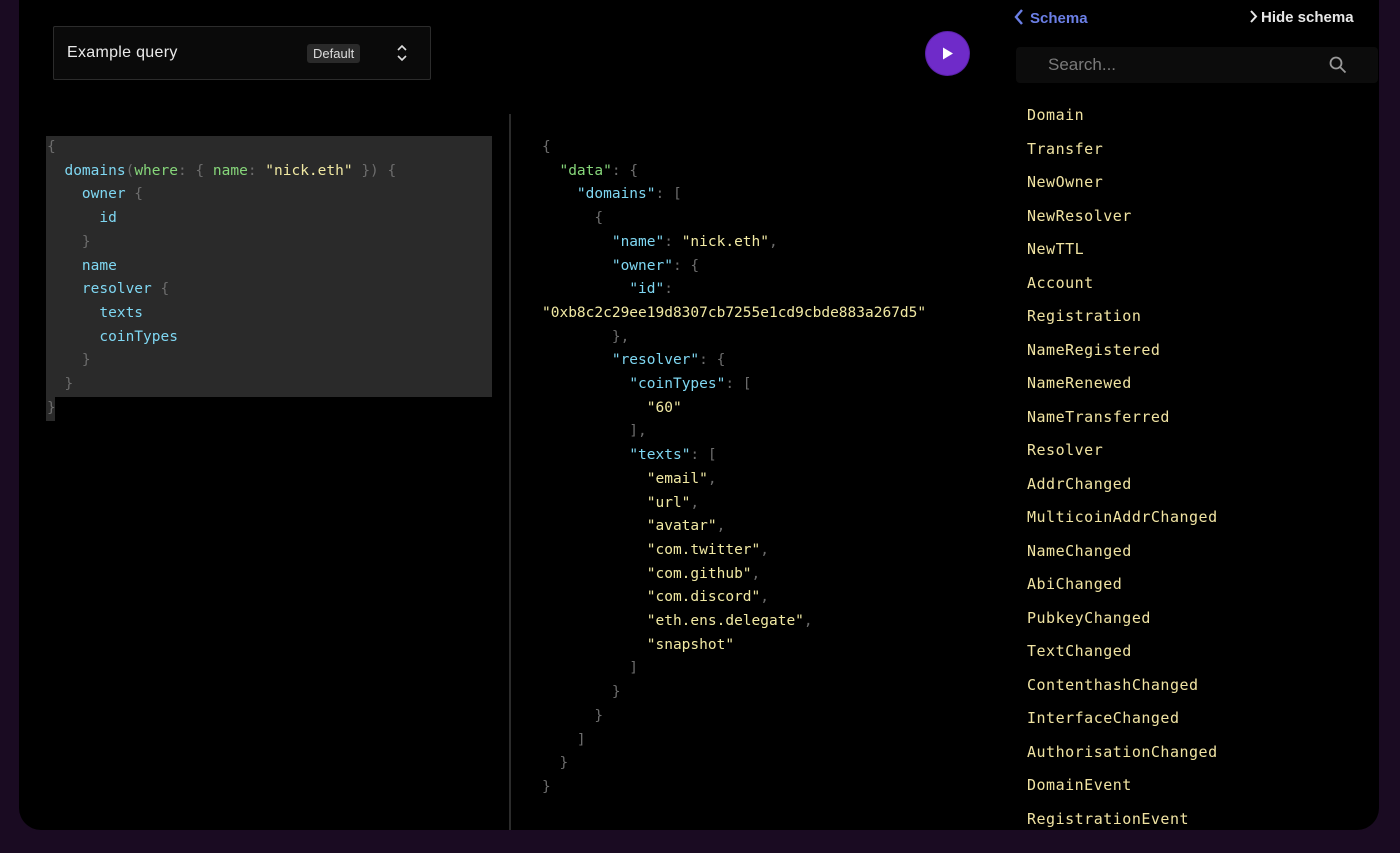 This screenshot has width=1400, height=853. I want to click on code-line: "url",, so click(673, 502).